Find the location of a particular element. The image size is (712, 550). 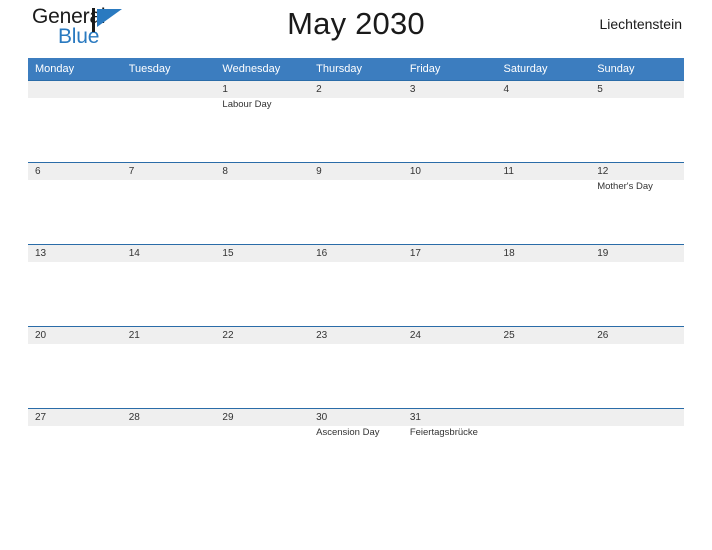

day-number: 20 is located at coordinates (41, 335).